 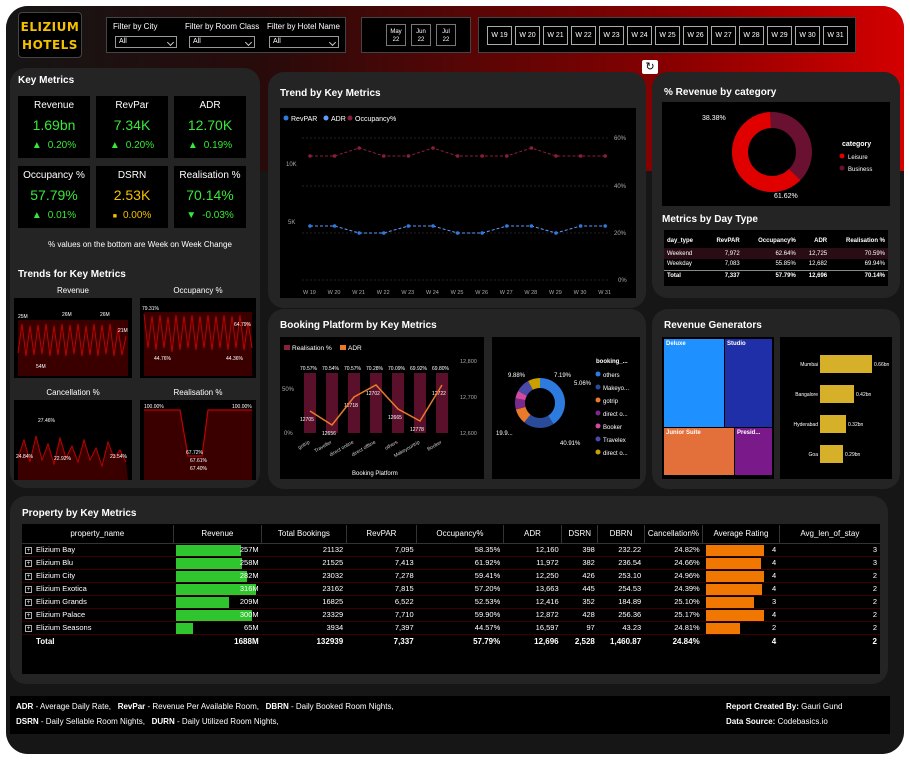 What do you see at coordinates (579, 534) in the screenshot?
I see `col-header: DSRN` at bounding box center [579, 534].